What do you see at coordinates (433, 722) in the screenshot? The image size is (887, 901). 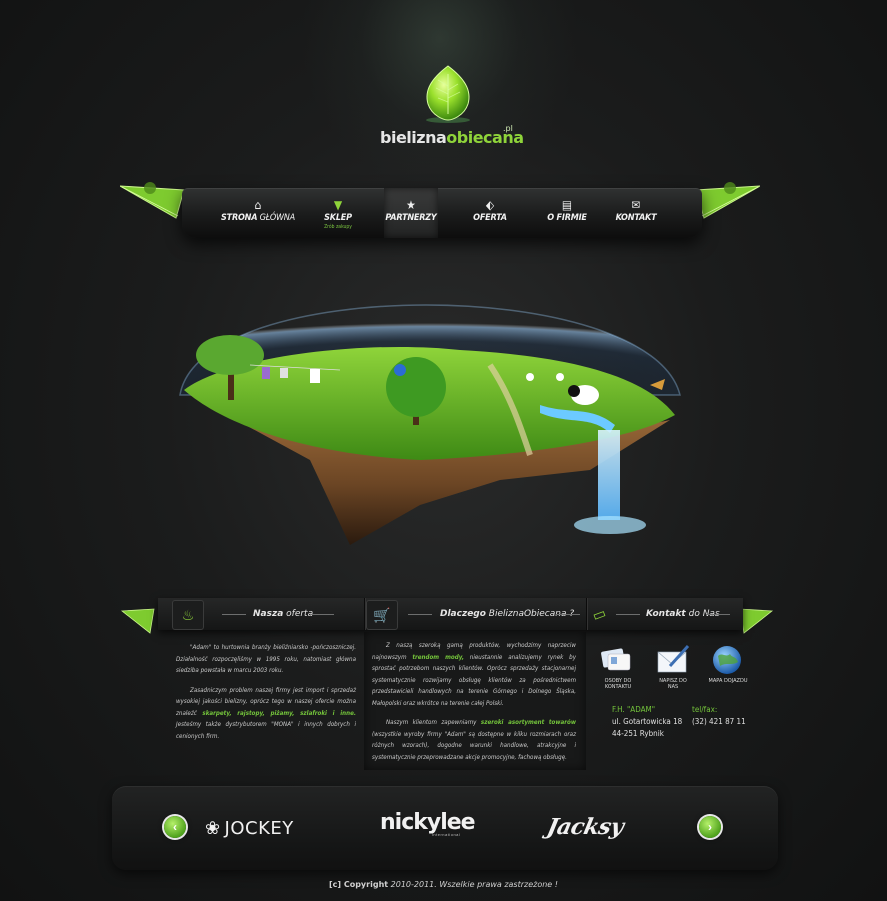 I see `why-p2-text-a: Naszym klientom zapewniamy` at bounding box center [433, 722].